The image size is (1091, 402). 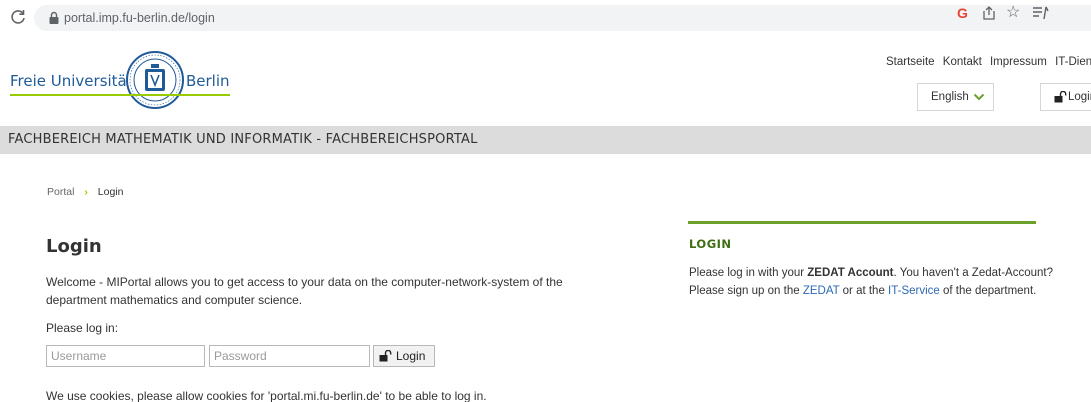 I want to click on breadcrumb-current: Login, so click(x=110, y=192).